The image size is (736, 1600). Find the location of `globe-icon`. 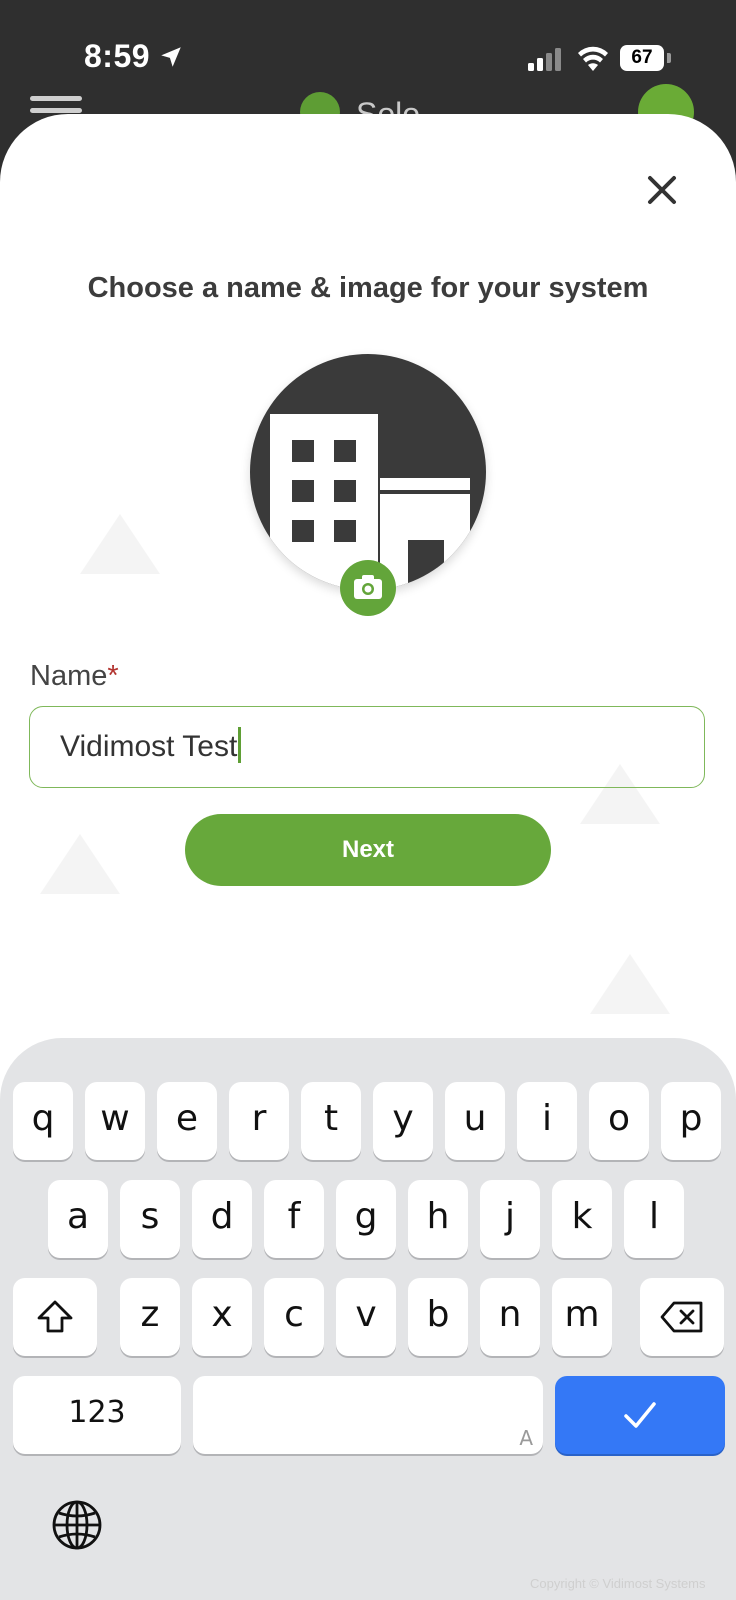

globe-icon is located at coordinates (77, 1525).